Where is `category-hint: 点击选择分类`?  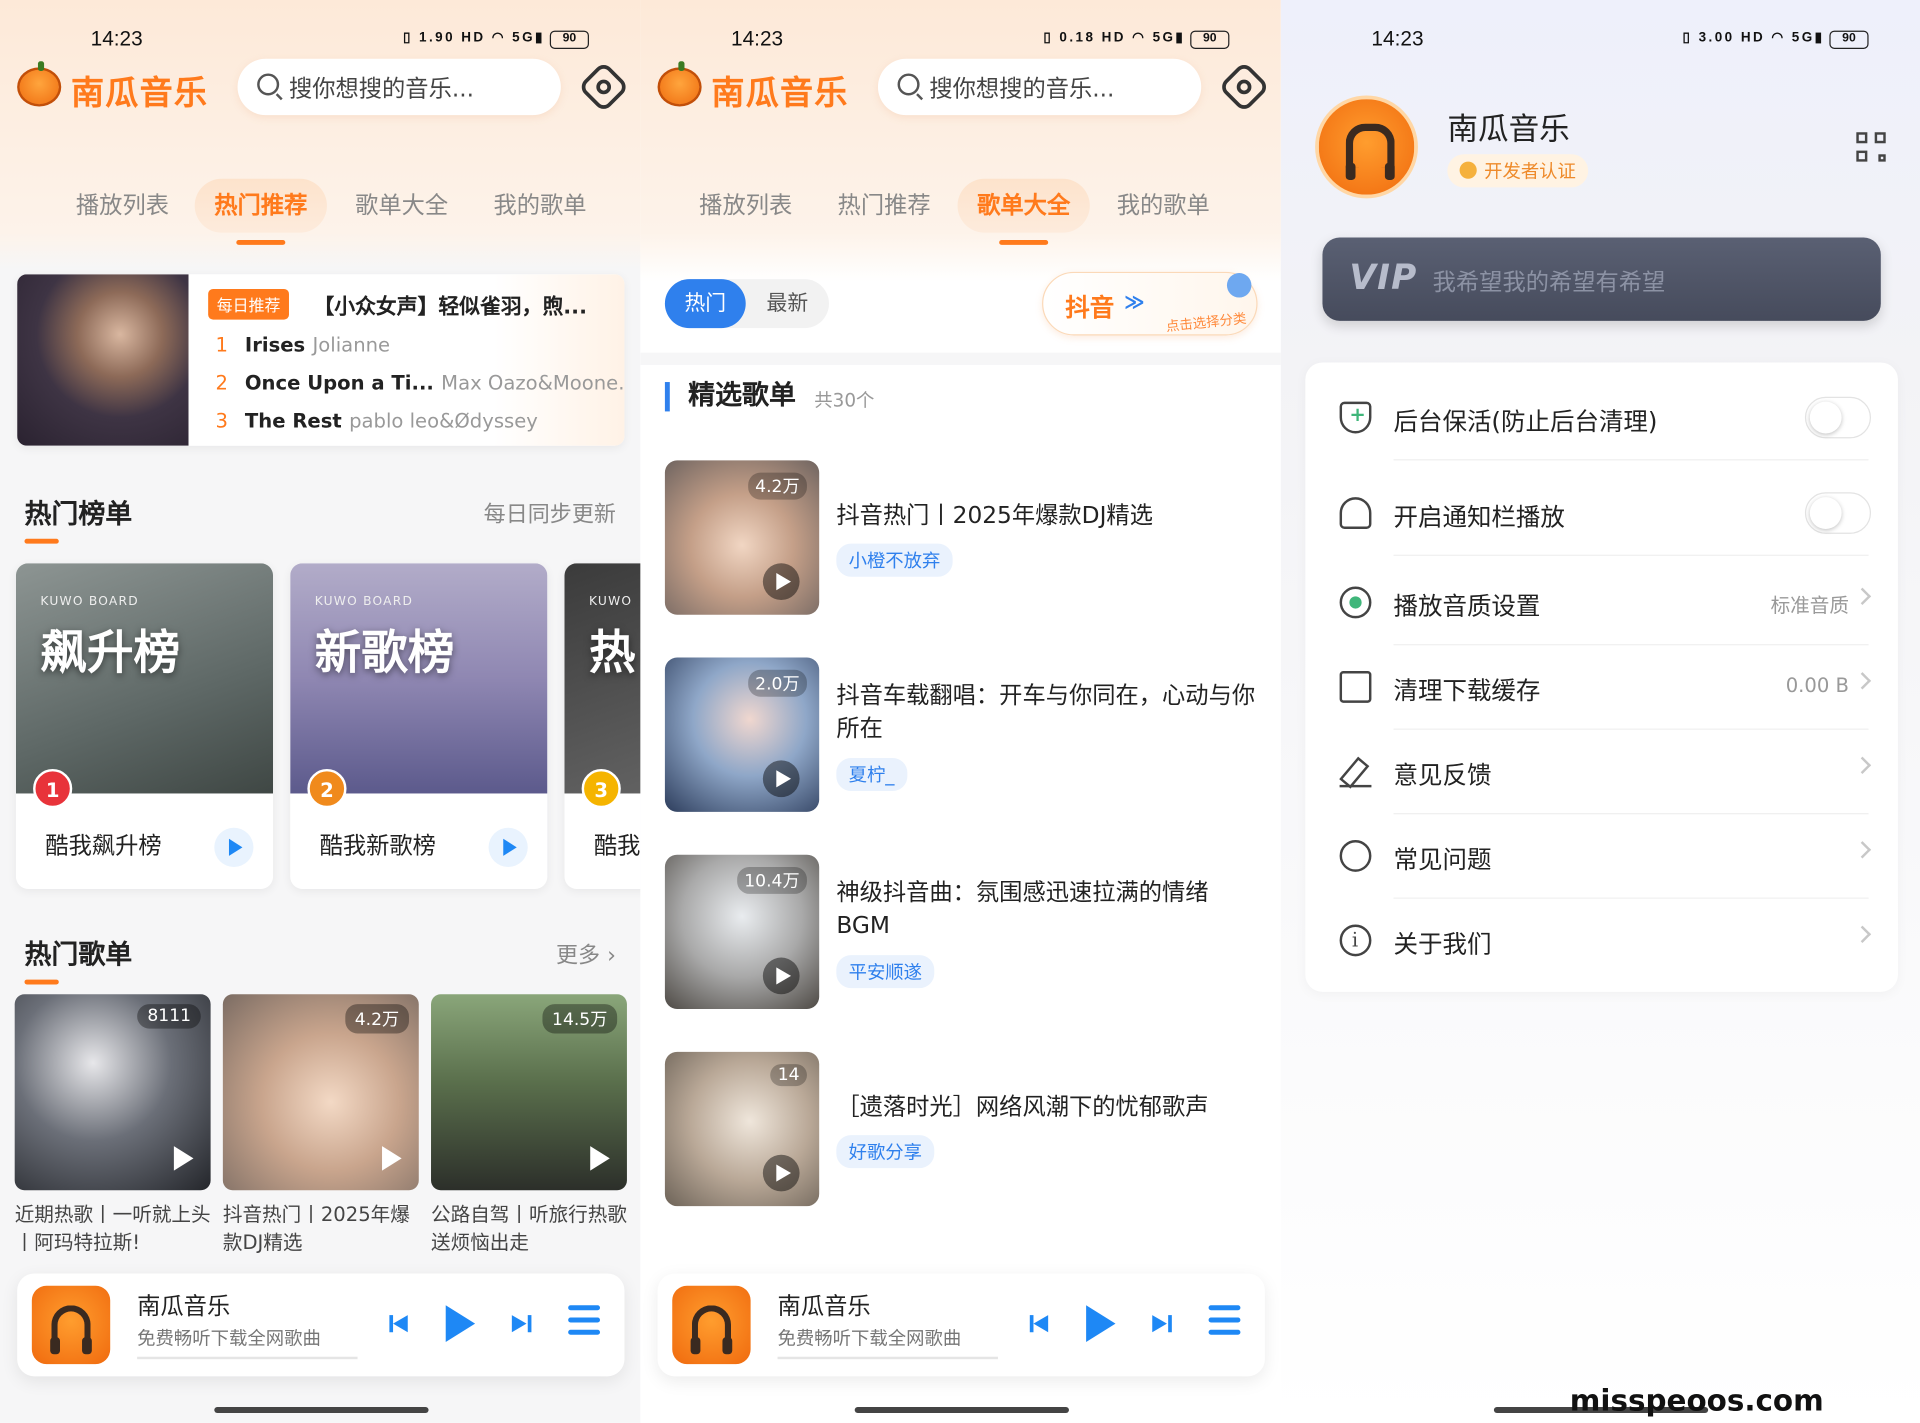
category-hint: 点击选择分类 is located at coordinates (1206, 322).